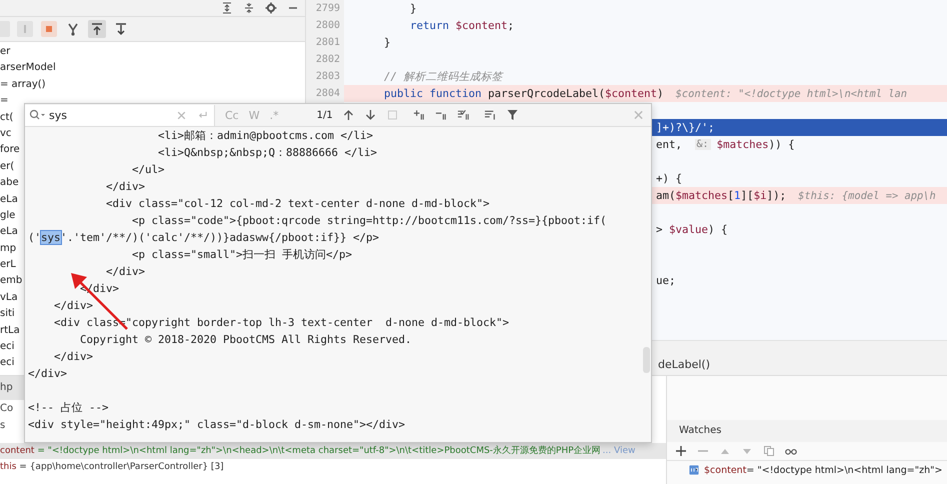 This screenshot has height=484, width=947. I want to click on inline-value-hint: $this: {model => app\h, so click(867, 196).